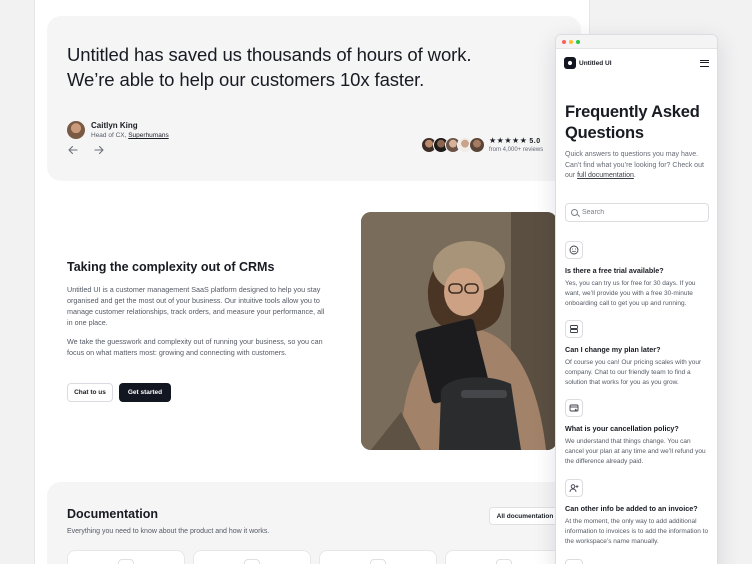 The image size is (752, 564). I want to click on author-company-link: Superhumans, so click(148, 135).